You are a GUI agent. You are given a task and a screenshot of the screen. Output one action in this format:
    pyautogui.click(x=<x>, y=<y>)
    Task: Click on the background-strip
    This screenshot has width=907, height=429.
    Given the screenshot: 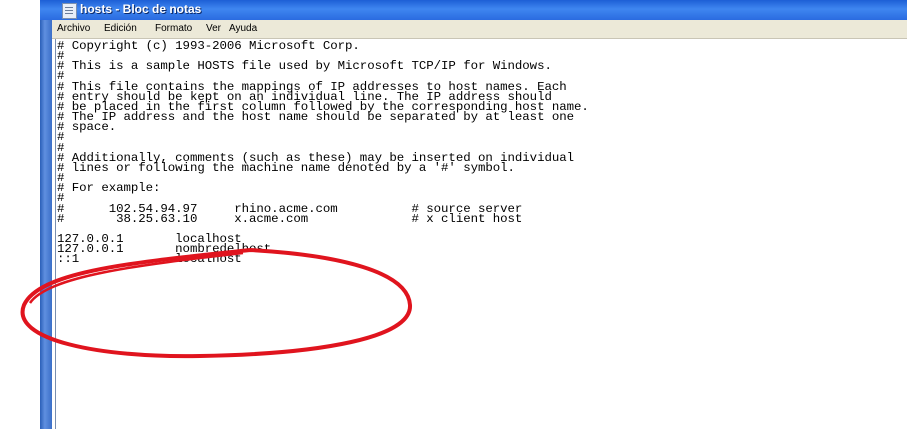 What is the action you would take?
    pyautogui.click(x=20, y=214)
    